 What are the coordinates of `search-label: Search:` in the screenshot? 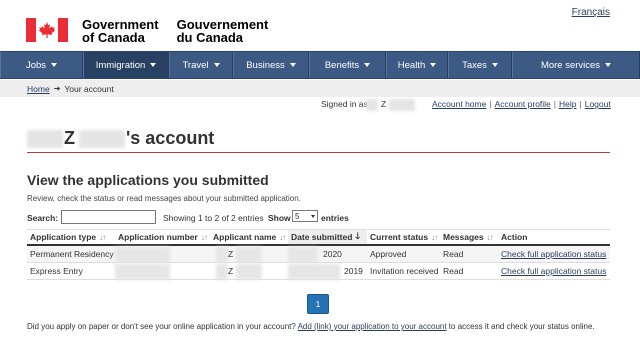 It's located at (43, 218).